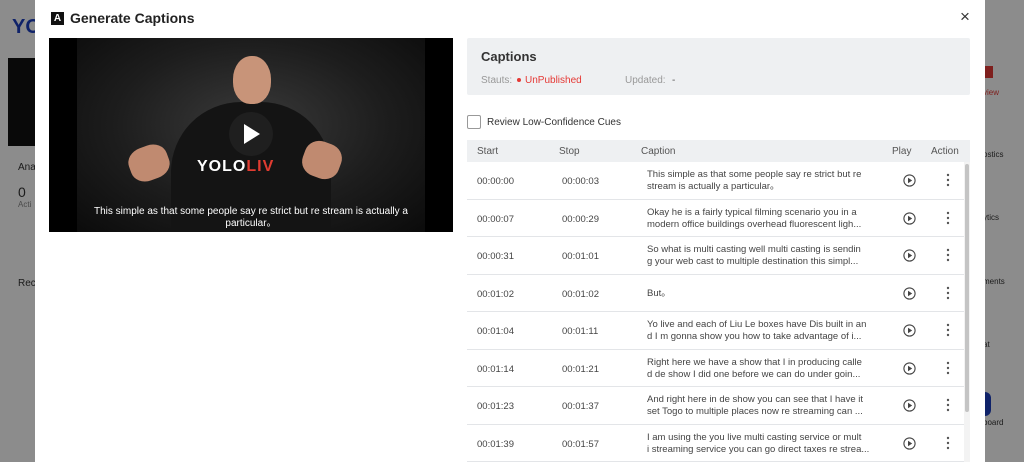  What do you see at coordinates (580, 369) in the screenshot?
I see `row-stop-time: 00:01:21` at bounding box center [580, 369].